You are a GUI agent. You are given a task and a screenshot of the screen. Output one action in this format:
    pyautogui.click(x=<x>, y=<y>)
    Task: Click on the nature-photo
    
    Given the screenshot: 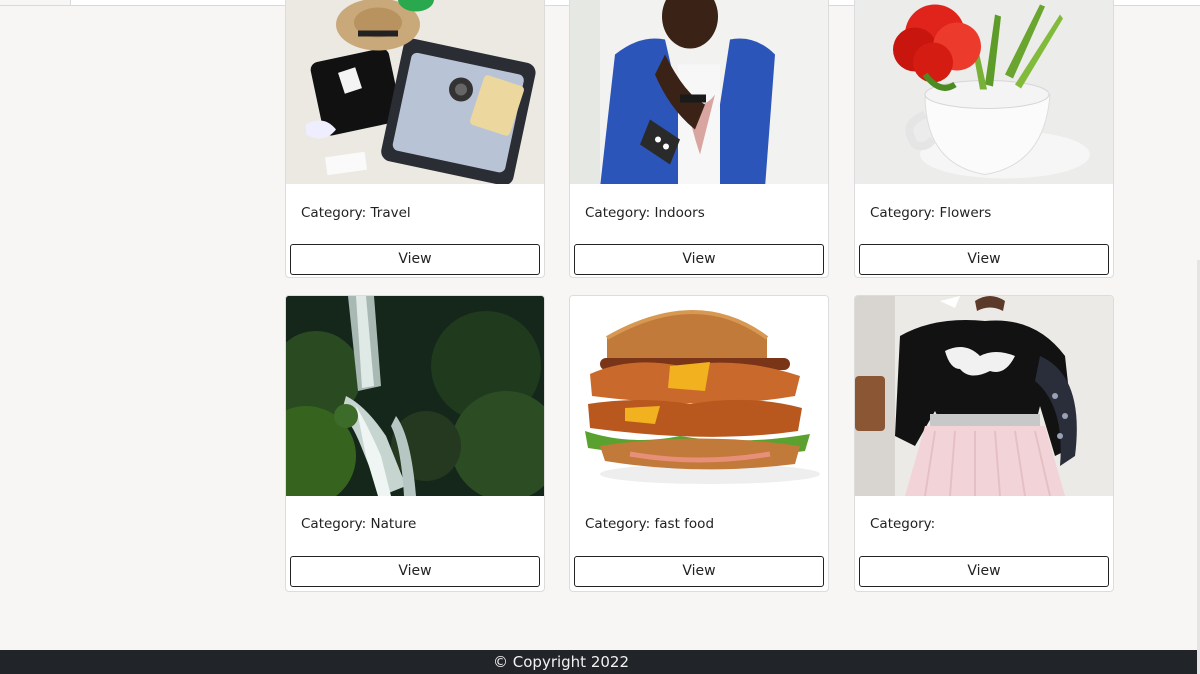 What is the action you would take?
    pyautogui.click(x=415, y=396)
    